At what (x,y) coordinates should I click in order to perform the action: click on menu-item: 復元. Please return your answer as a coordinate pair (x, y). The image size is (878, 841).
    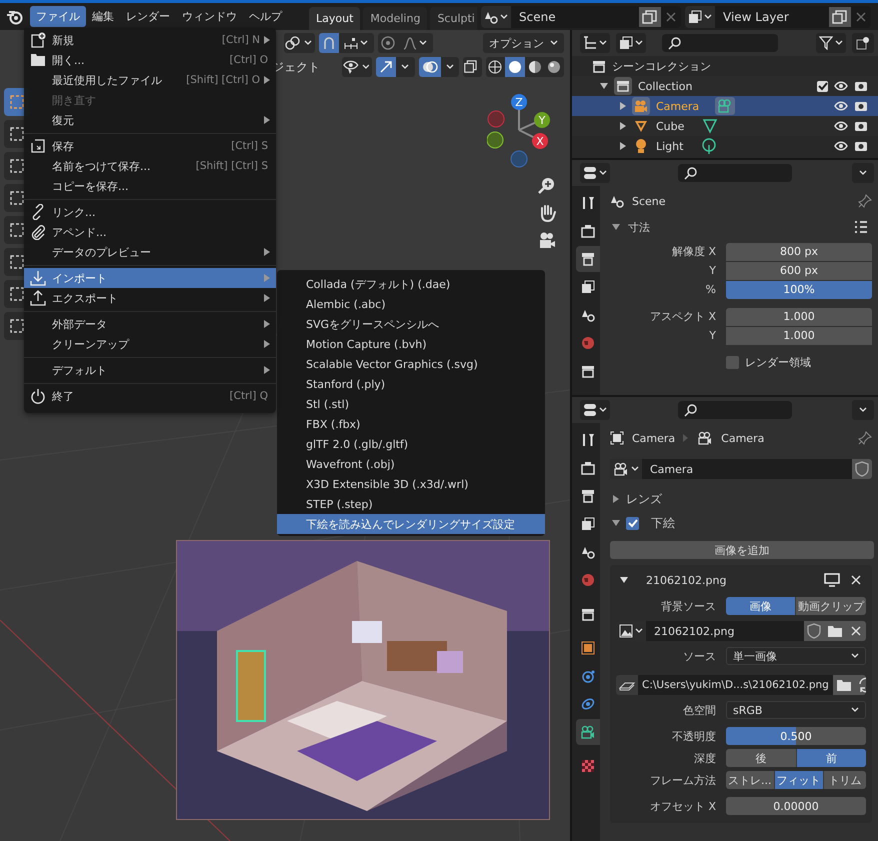
    Looking at the image, I should click on (150, 120).